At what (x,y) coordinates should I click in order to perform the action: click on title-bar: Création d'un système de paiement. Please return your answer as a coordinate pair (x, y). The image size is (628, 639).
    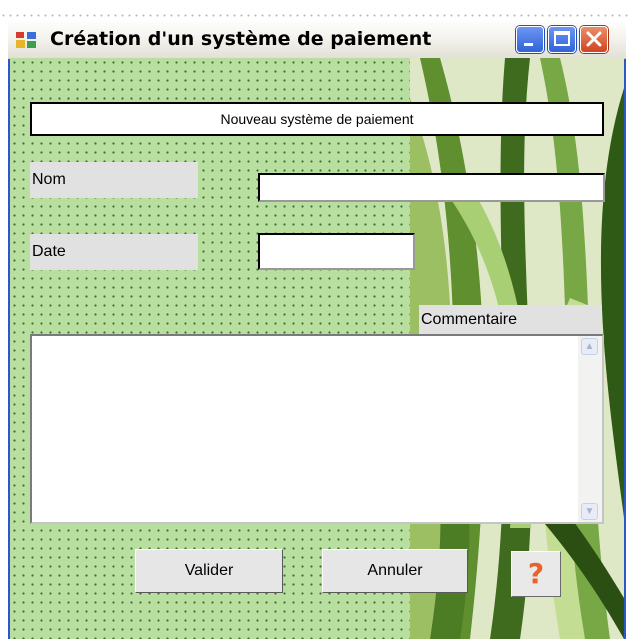
    Looking at the image, I should click on (317, 39).